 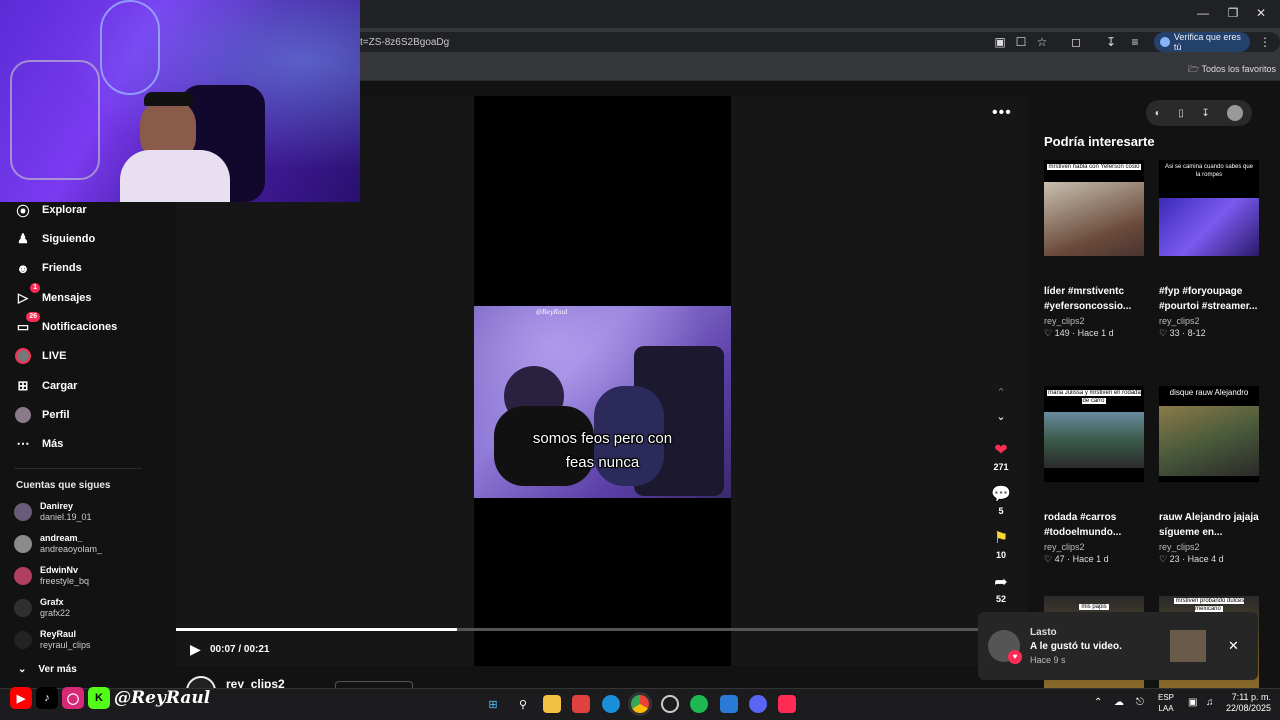 What do you see at coordinates (1119, 702) in the screenshot?
I see `onedrive-icon: ☁` at bounding box center [1119, 702].